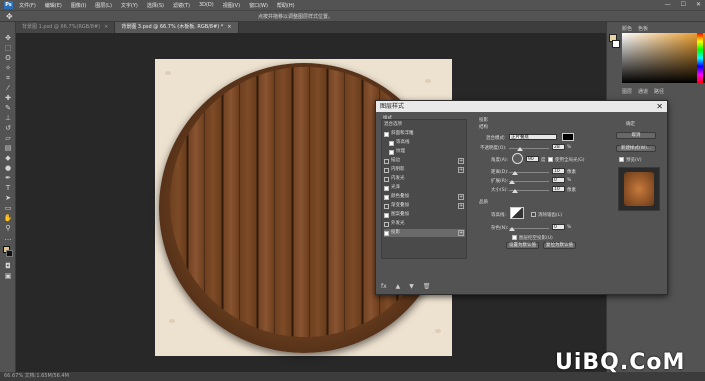  What do you see at coordinates (8, 276) in the screenshot?
I see `screen-mode-icon: ▣` at bounding box center [8, 276].